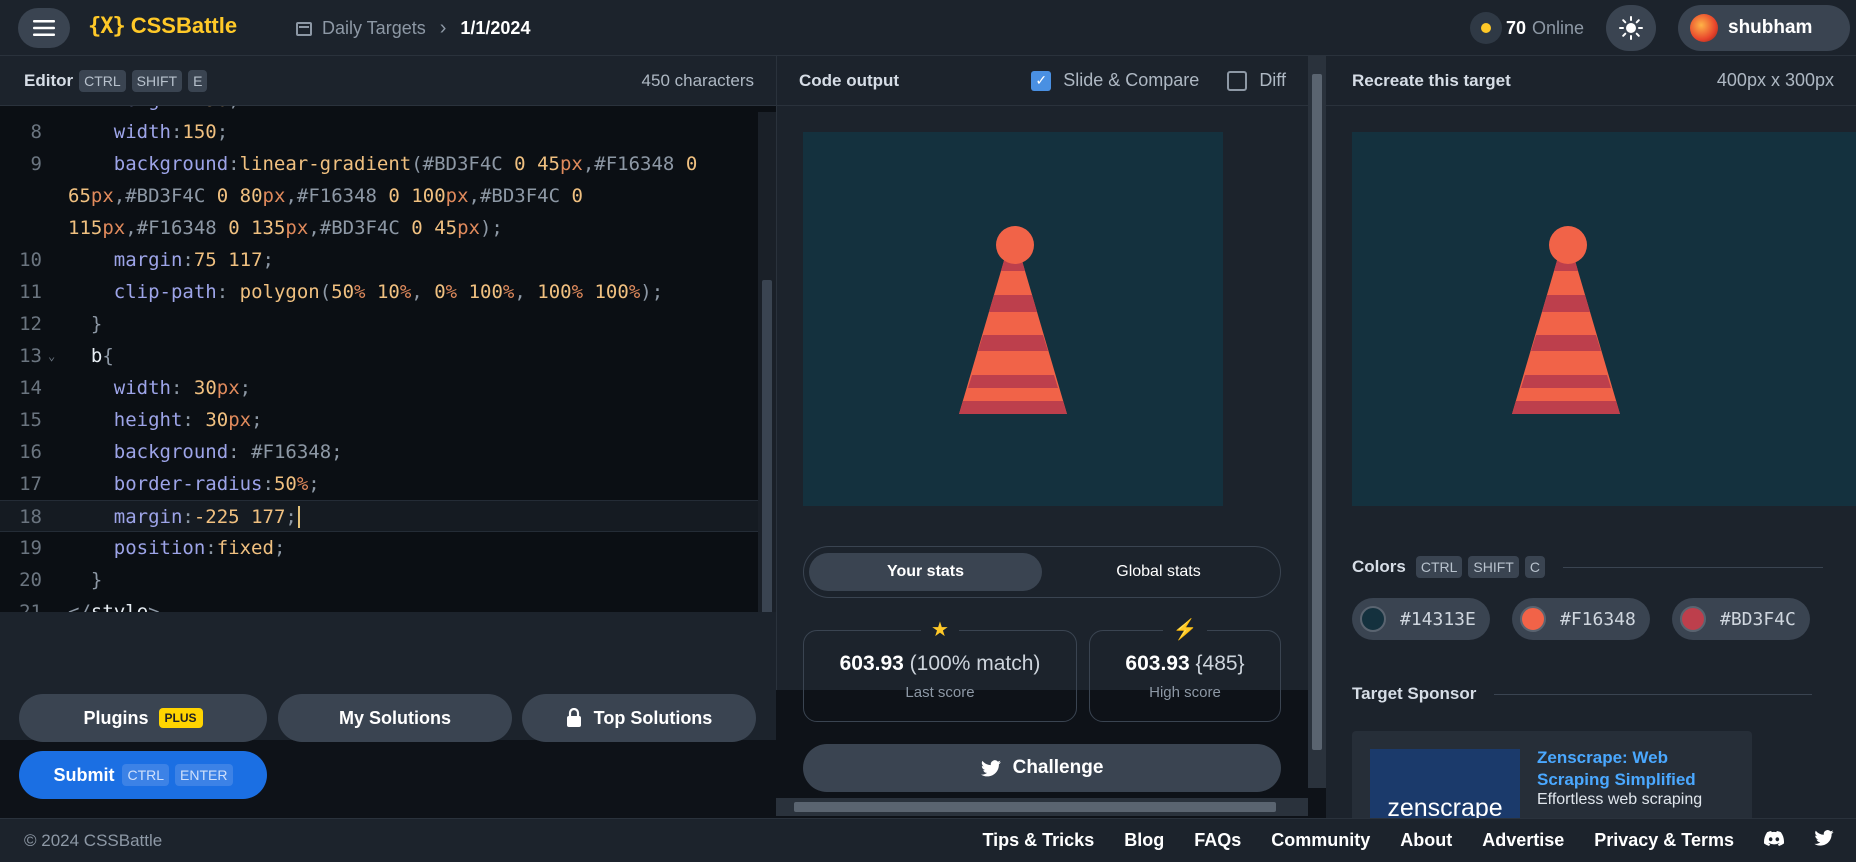 The width and height of the screenshot is (1856, 862). I want to click on checkbox-icon, so click(1237, 80).